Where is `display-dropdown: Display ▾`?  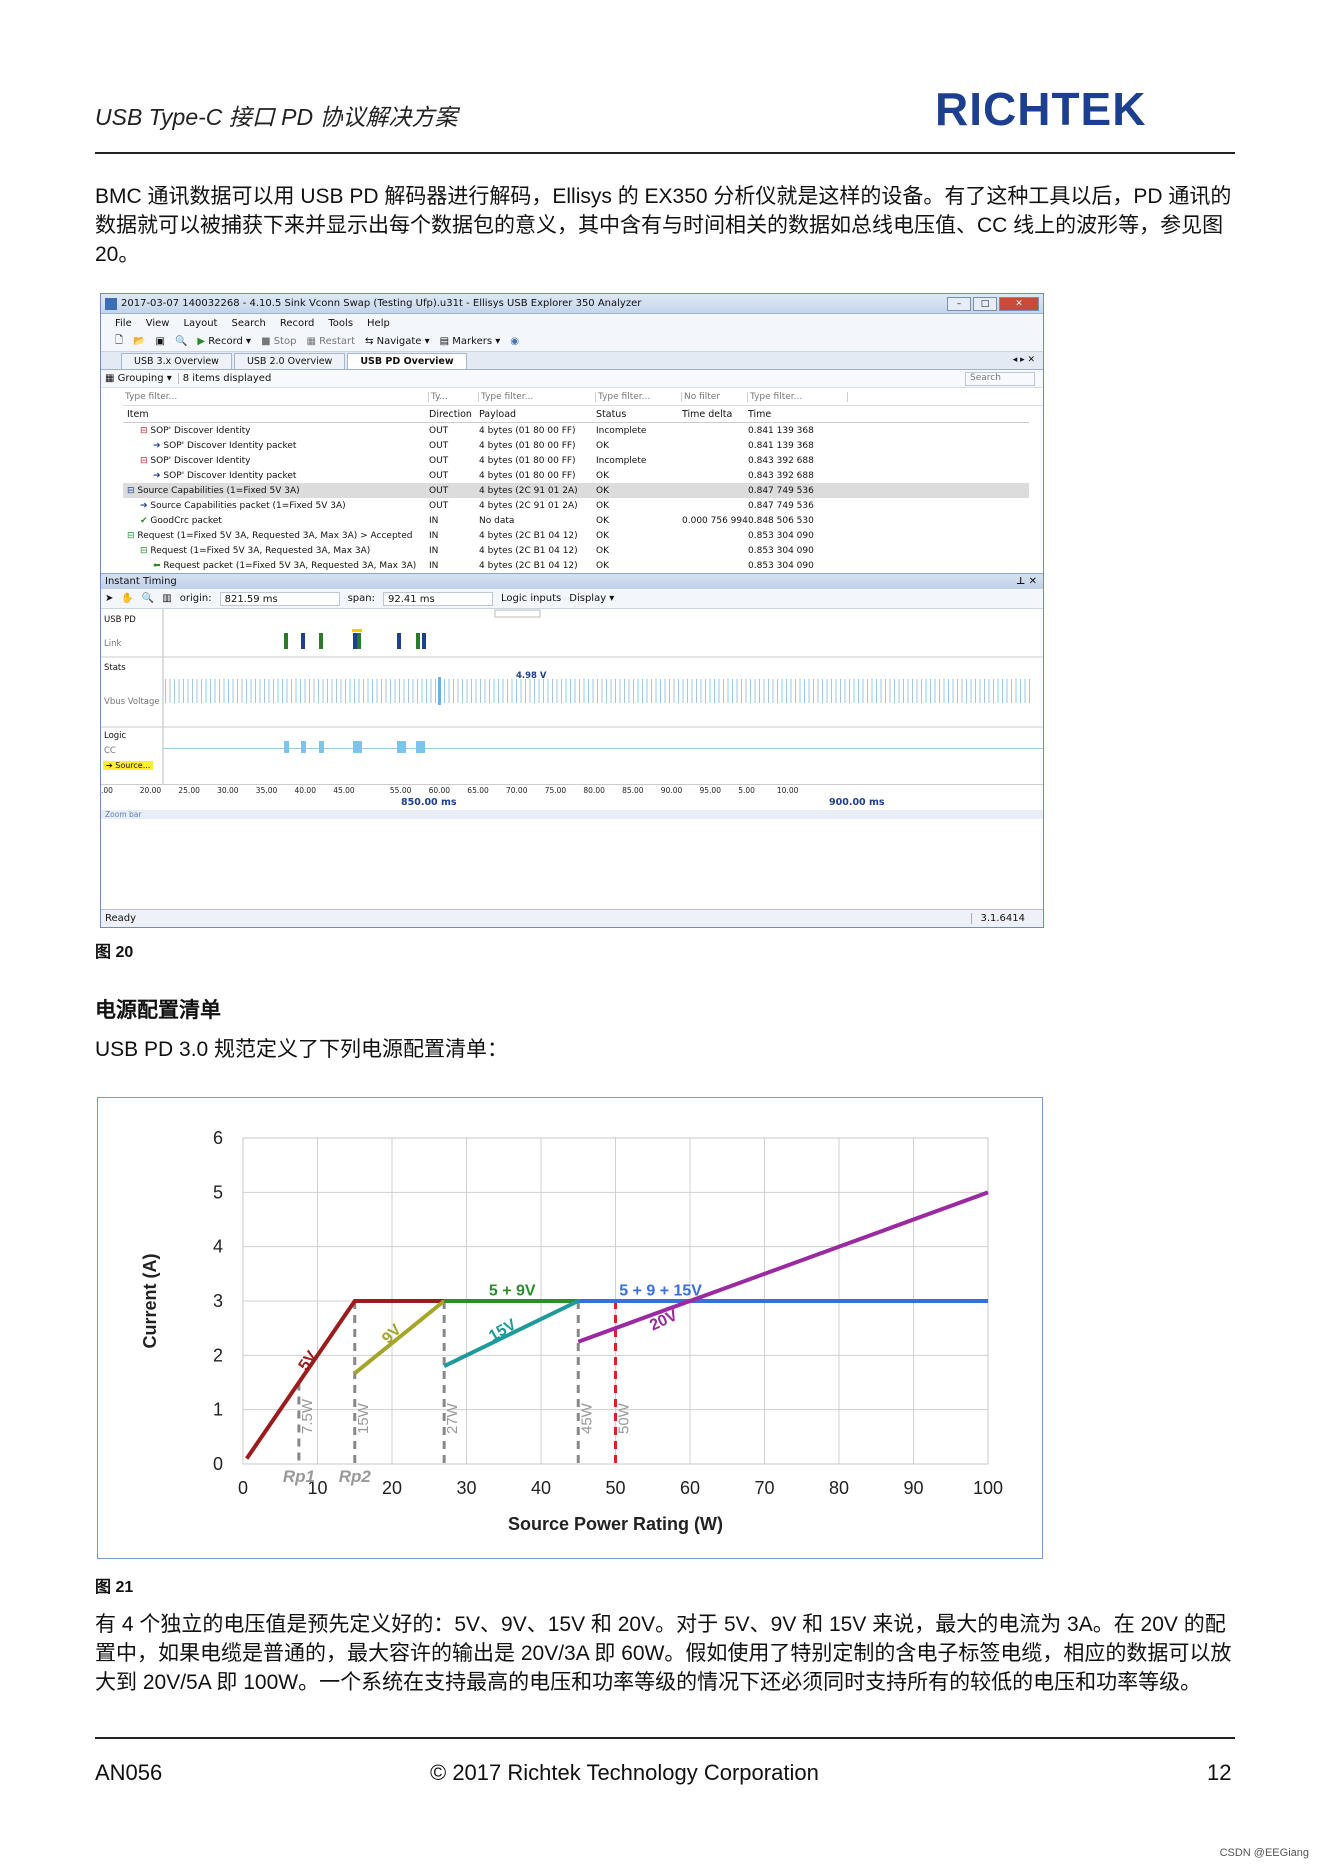
display-dropdown: Display ▾ is located at coordinates (591, 598).